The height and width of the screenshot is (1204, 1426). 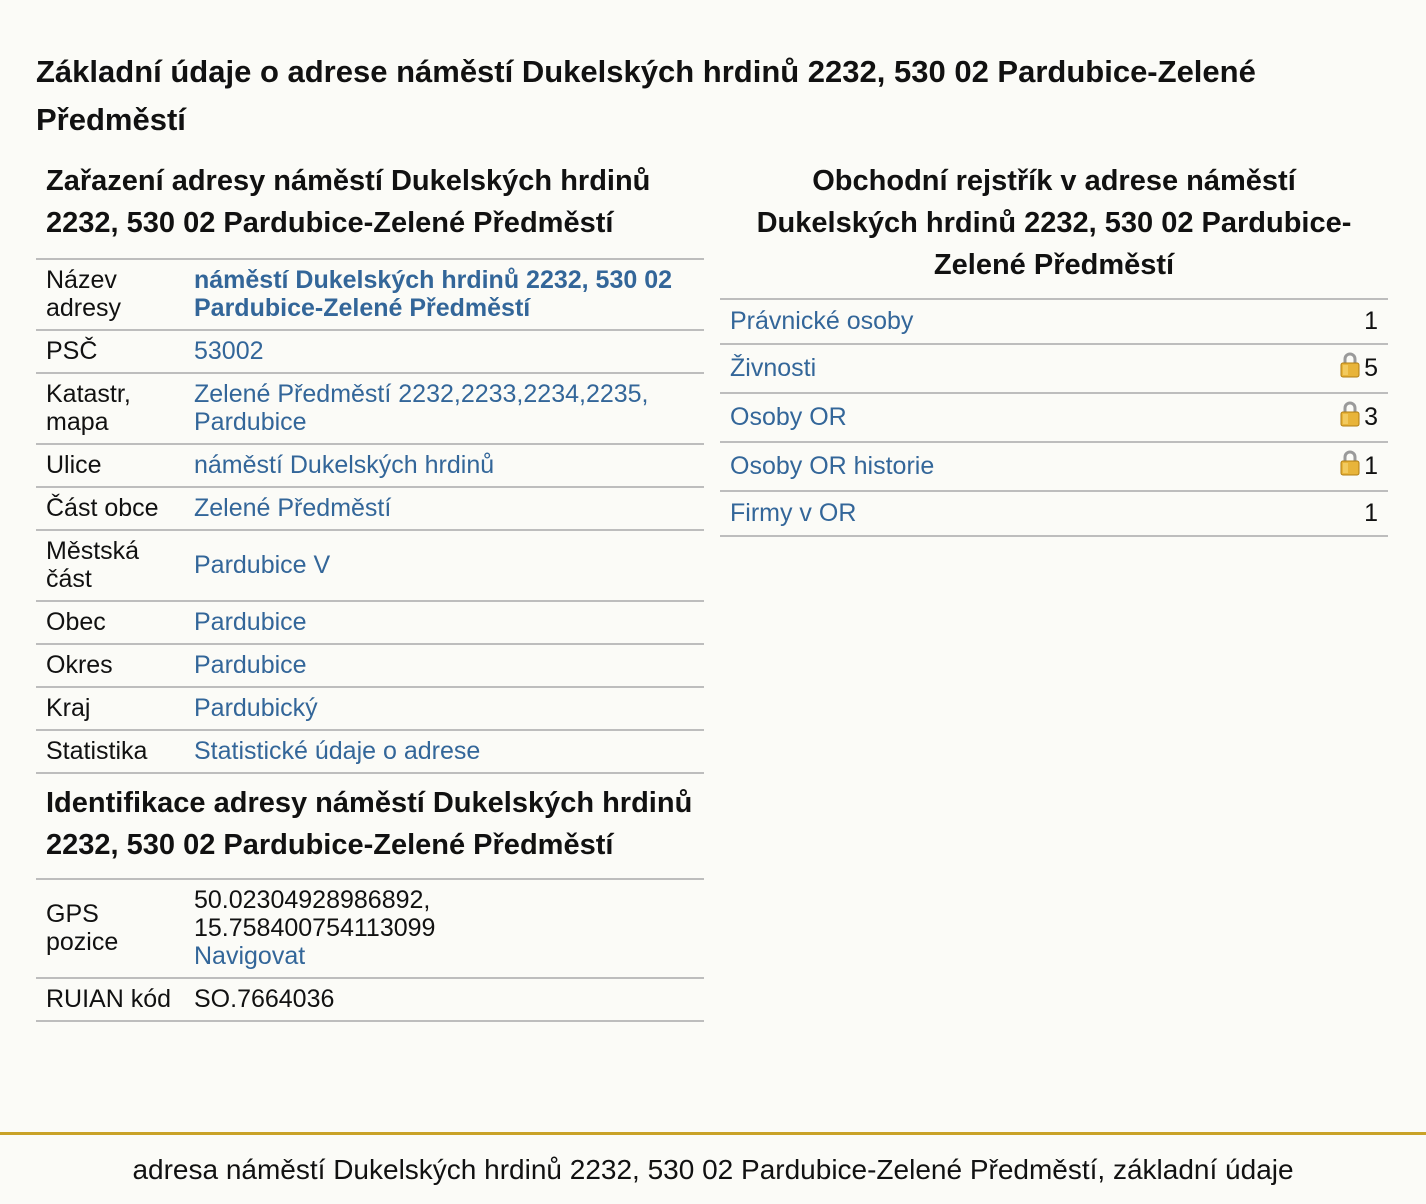 I want to click on row-value: 53002, so click(x=444, y=352).